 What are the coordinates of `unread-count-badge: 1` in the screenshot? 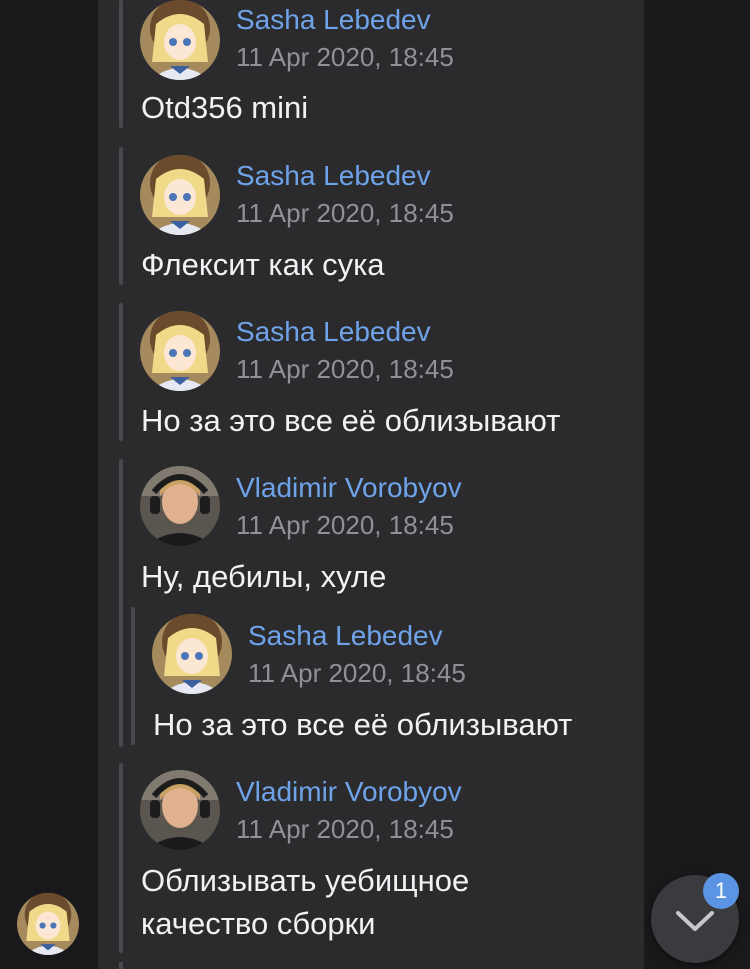 It's located at (721, 891).